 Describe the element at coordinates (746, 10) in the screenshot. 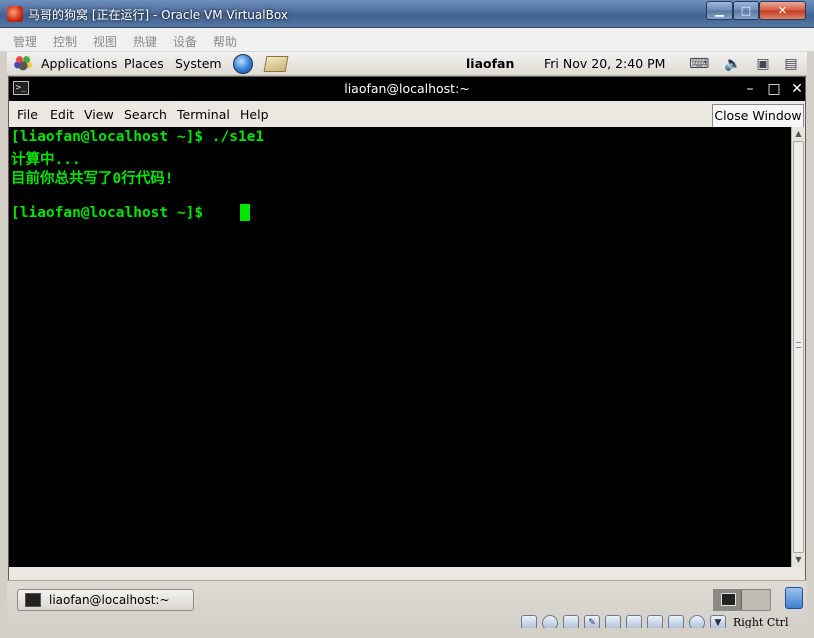

I see `host-maximize-button: □` at that location.